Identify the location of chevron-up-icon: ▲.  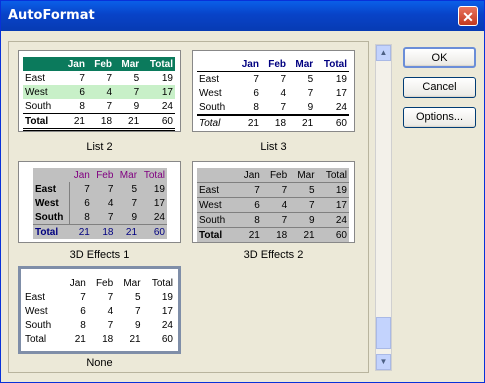
(383, 52).